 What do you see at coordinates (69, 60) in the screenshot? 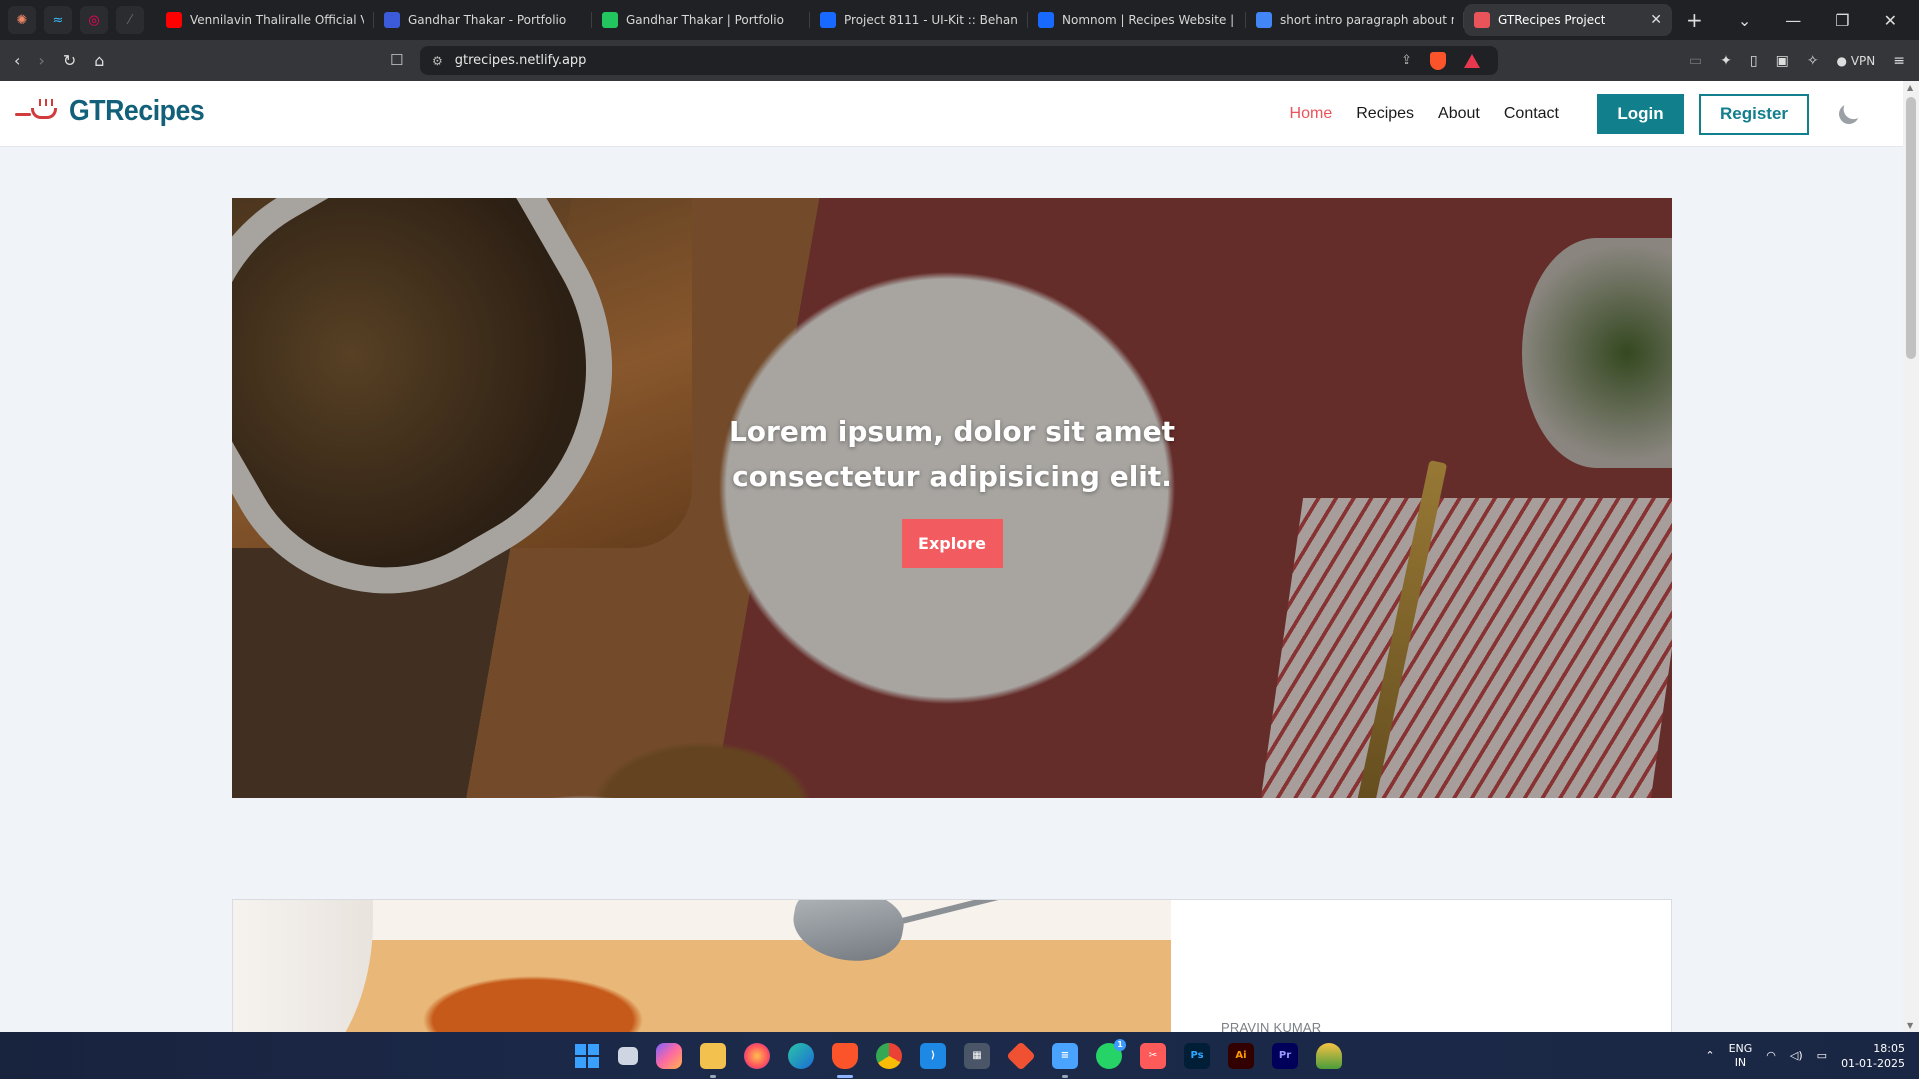
I see `reload-icon: ↻` at bounding box center [69, 60].